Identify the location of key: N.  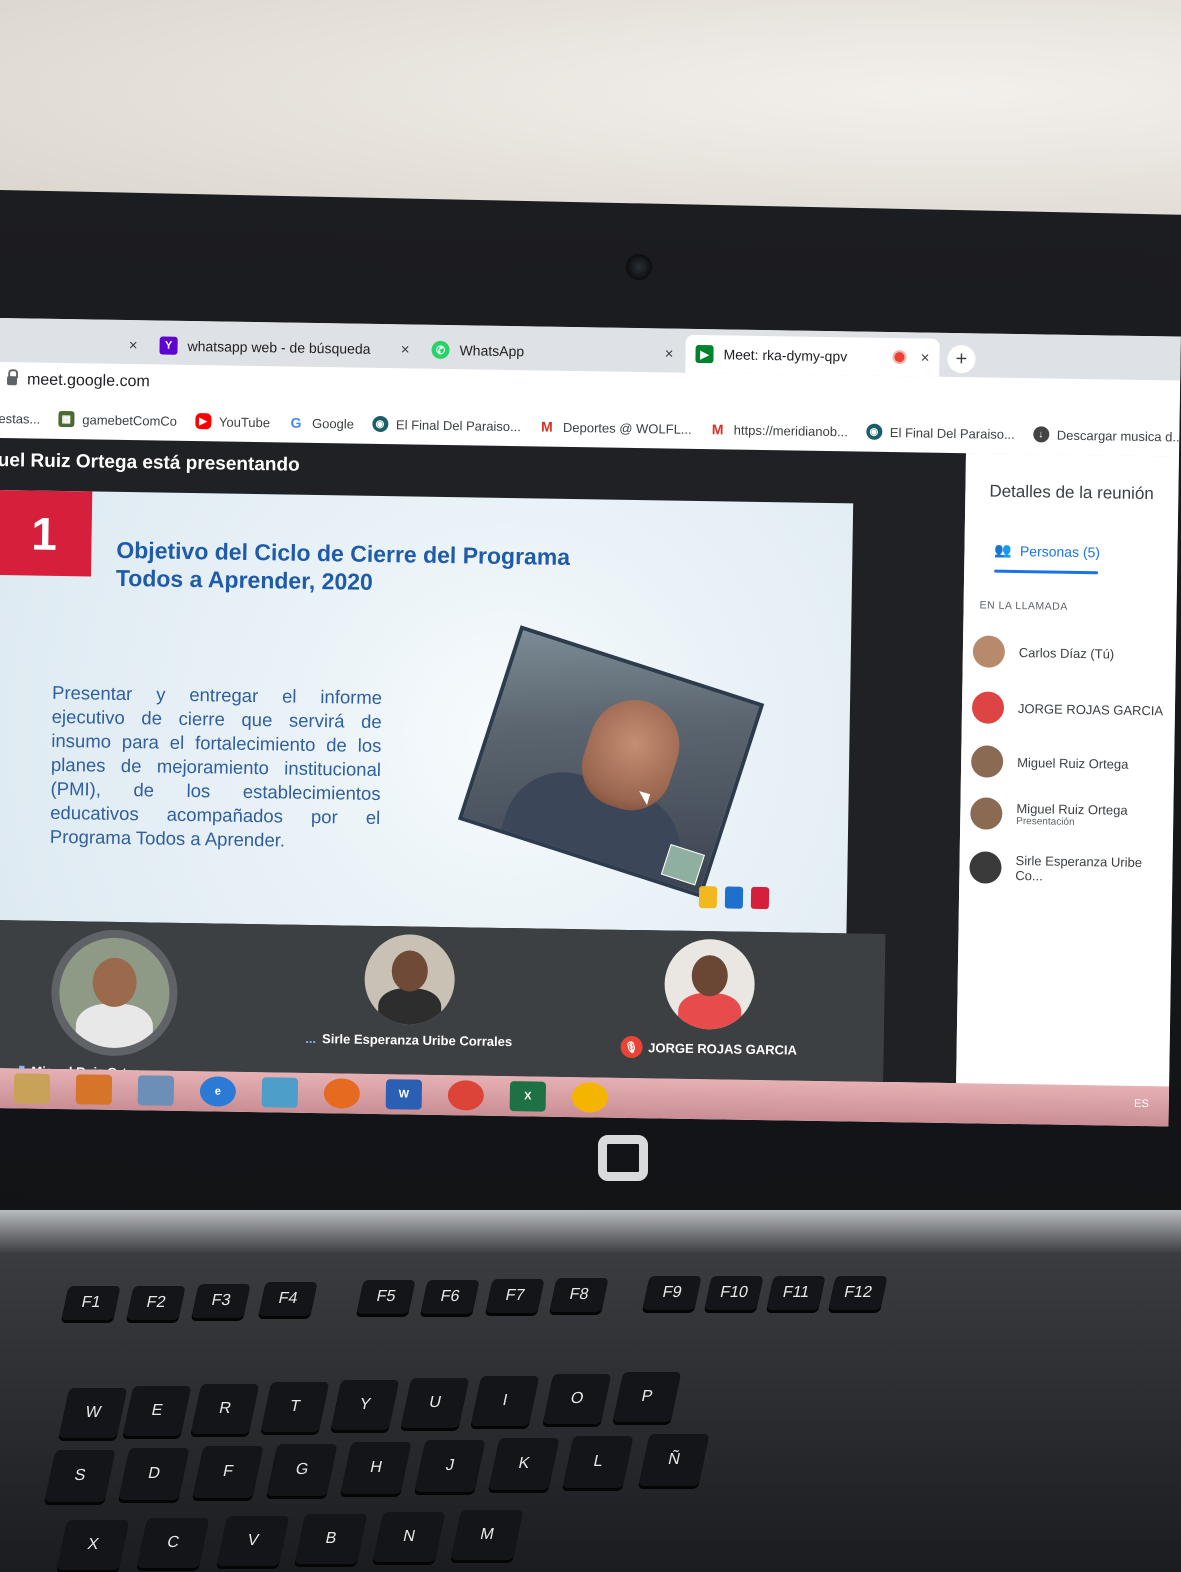
(409, 1537).